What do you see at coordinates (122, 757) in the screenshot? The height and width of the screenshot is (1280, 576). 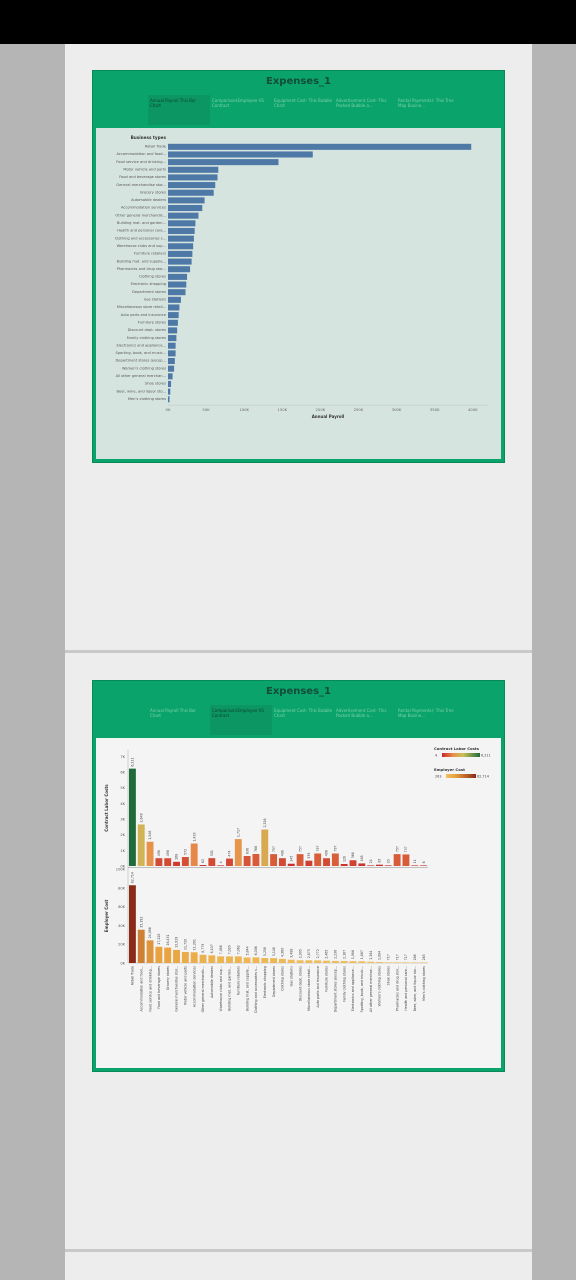 I see `y-tick-label: 7K` at bounding box center [122, 757].